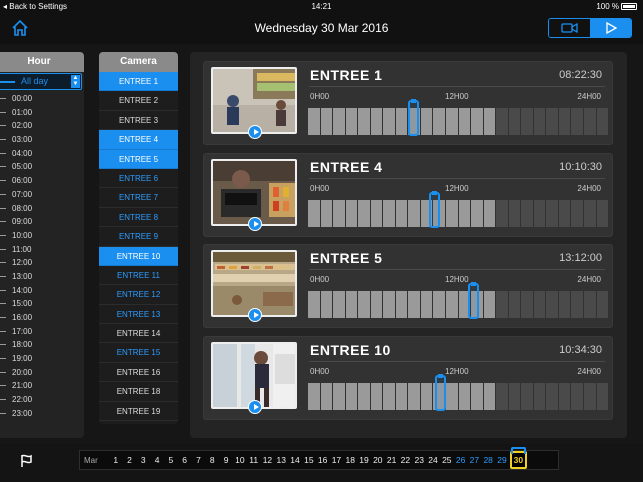 The width and height of the screenshot is (643, 482). What do you see at coordinates (392, 460) in the screenshot?
I see `day-item: 21` at bounding box center [392, 460].